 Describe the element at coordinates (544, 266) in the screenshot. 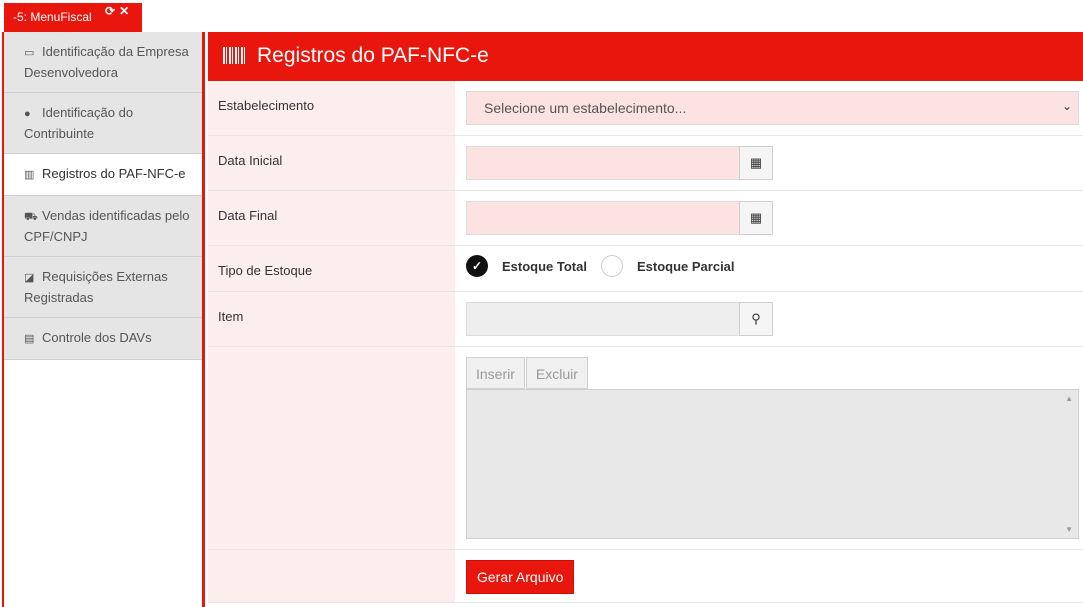

I see `radio-label: Estoque Total` at that location.